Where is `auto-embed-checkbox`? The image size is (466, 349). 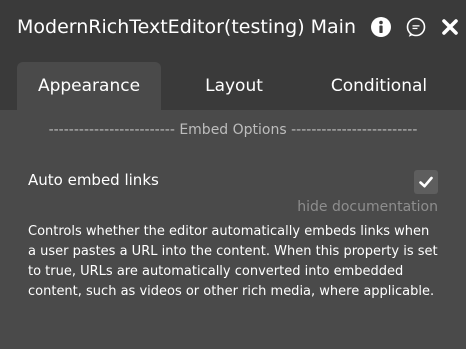
auto-embed-checkbox is located at coordinates (426, 182).